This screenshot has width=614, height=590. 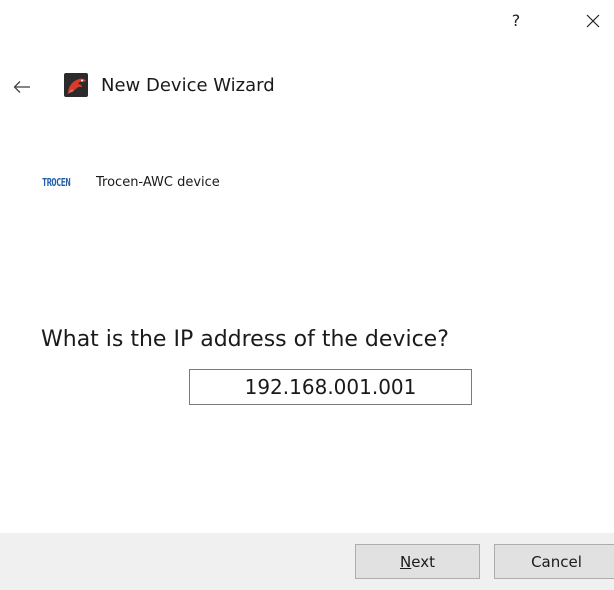 I want to click on close-icon, so click(x=593, y=21).